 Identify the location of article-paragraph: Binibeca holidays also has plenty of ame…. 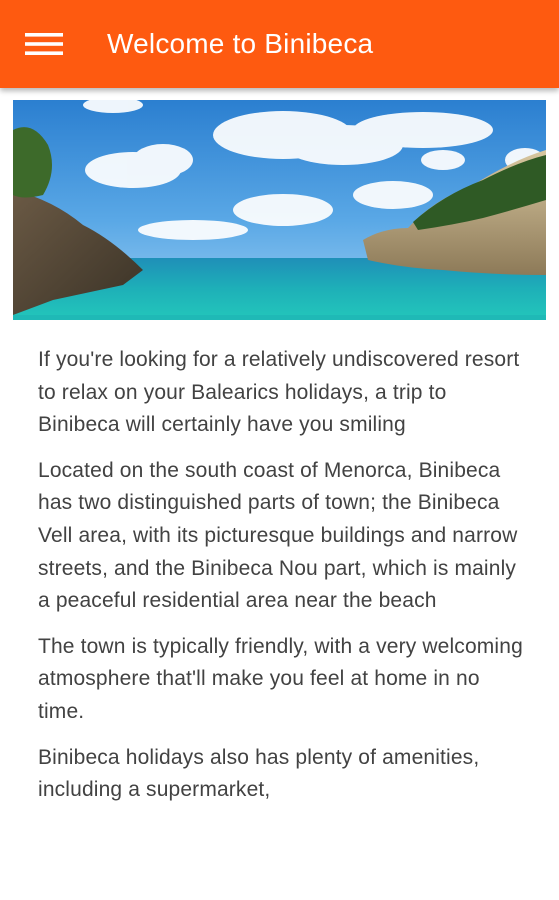
(259, 773).